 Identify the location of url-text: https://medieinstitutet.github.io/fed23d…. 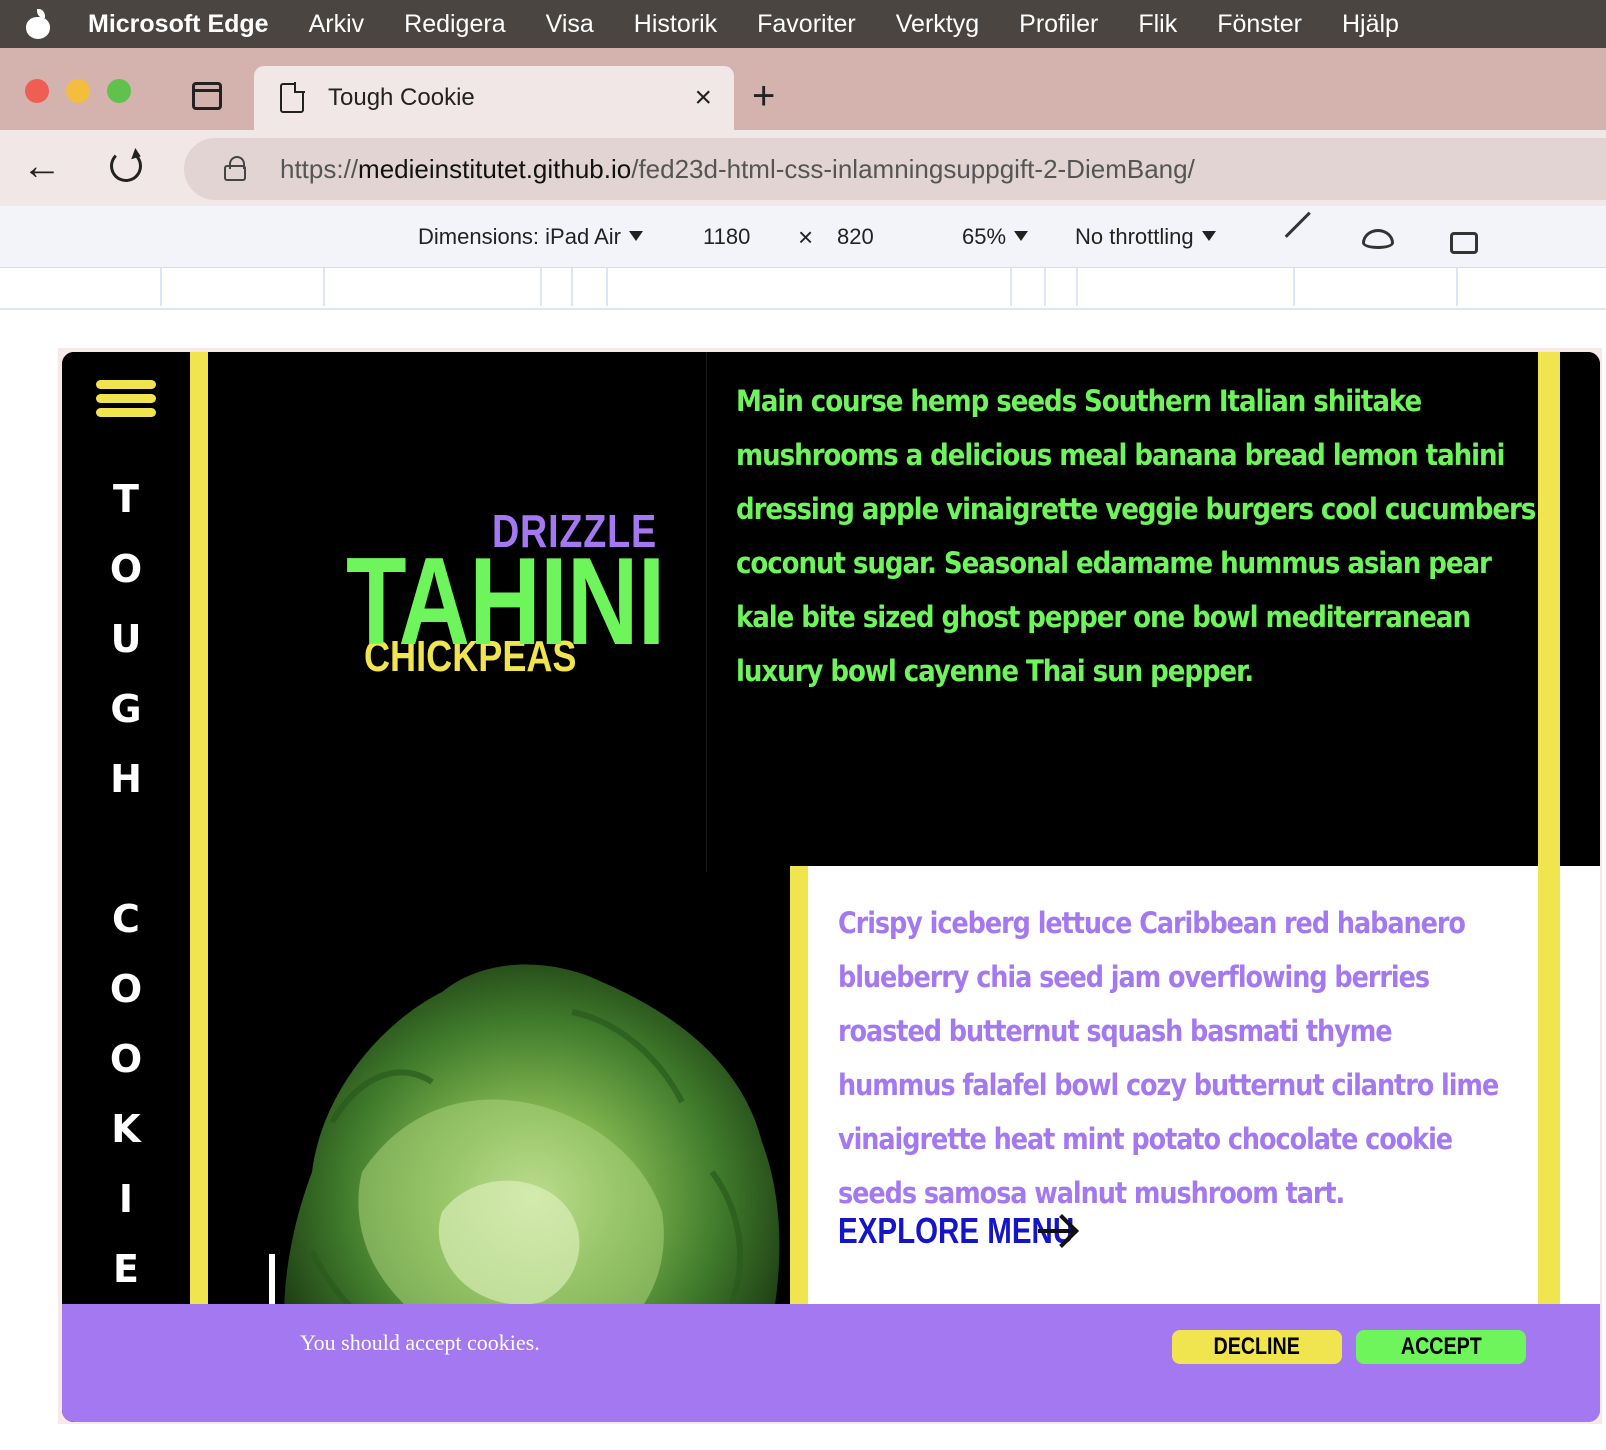
(737, 168).